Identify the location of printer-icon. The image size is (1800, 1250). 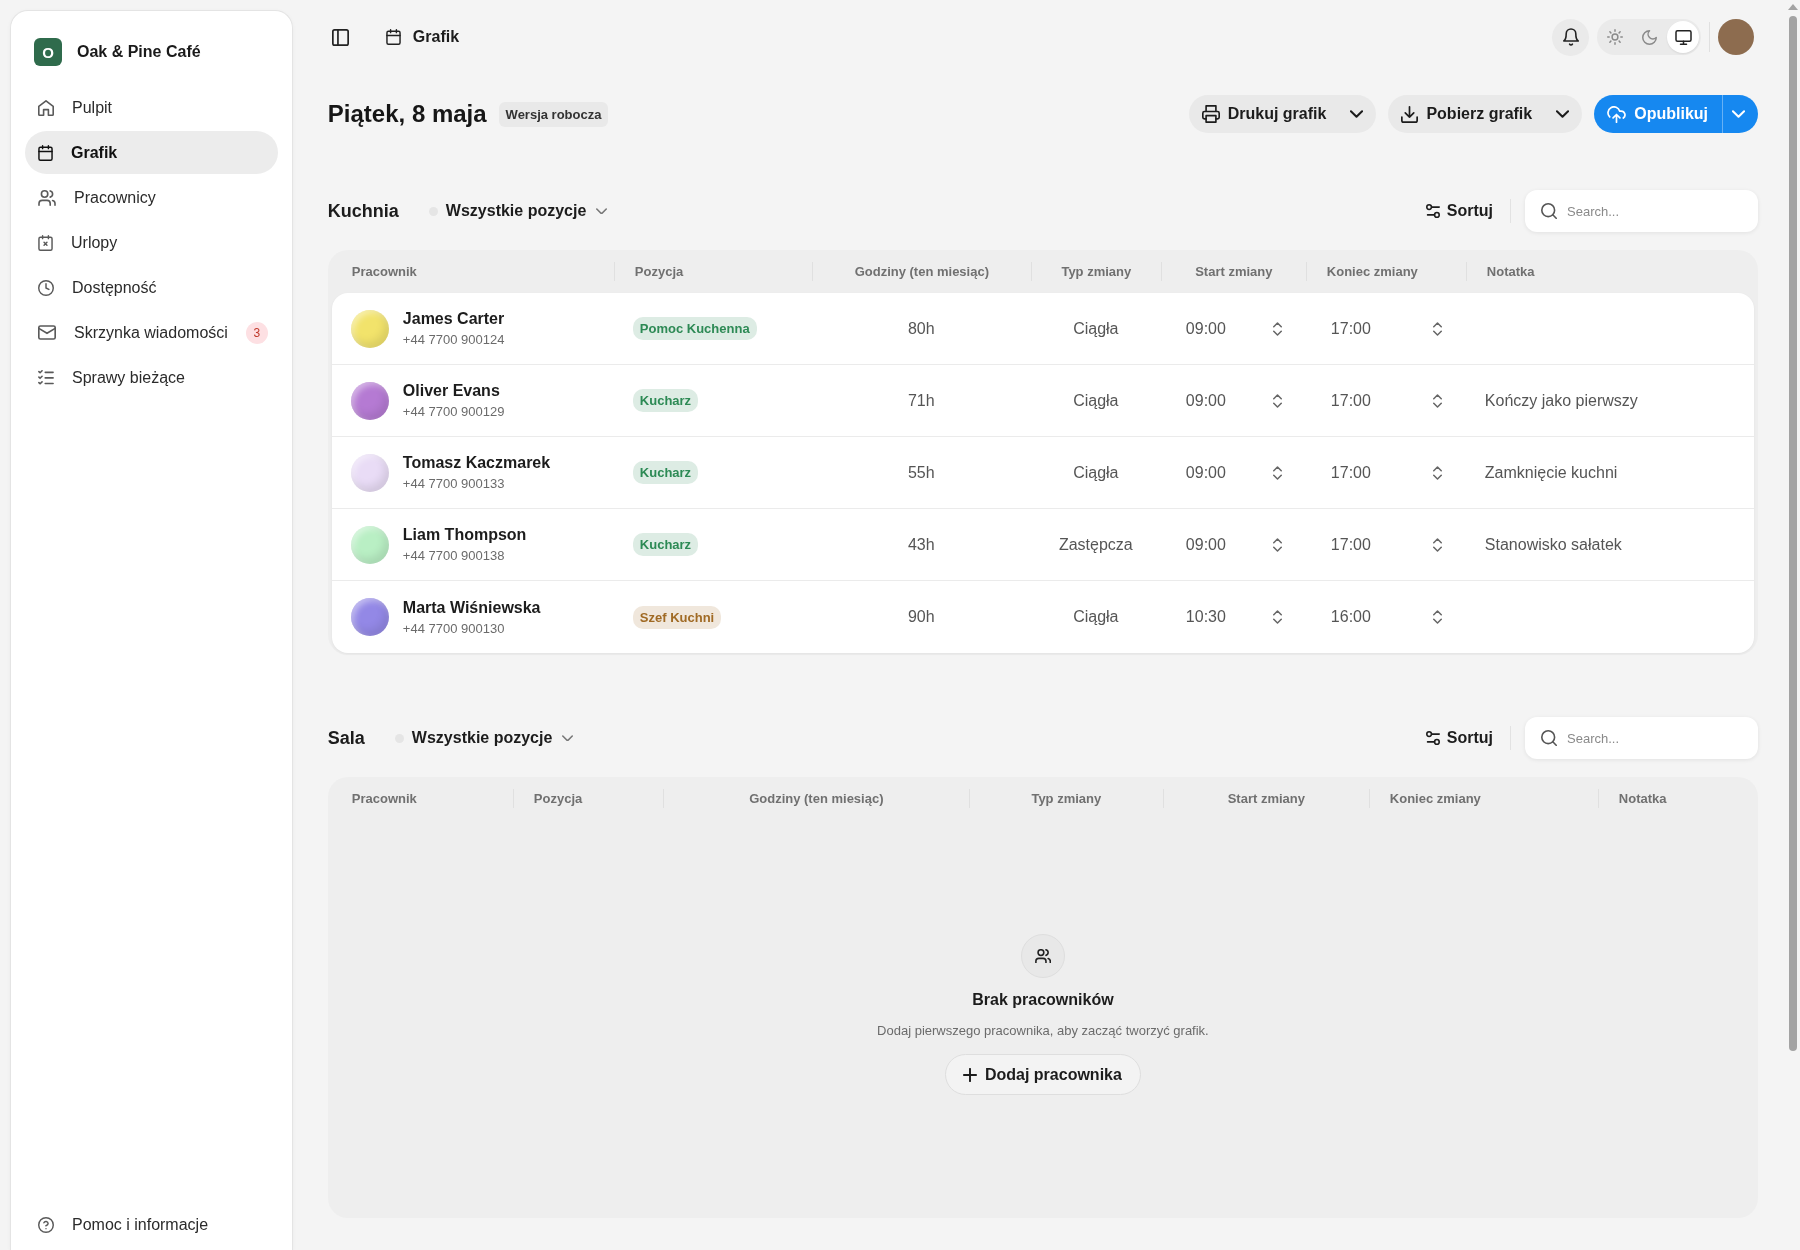
(1210, 114).